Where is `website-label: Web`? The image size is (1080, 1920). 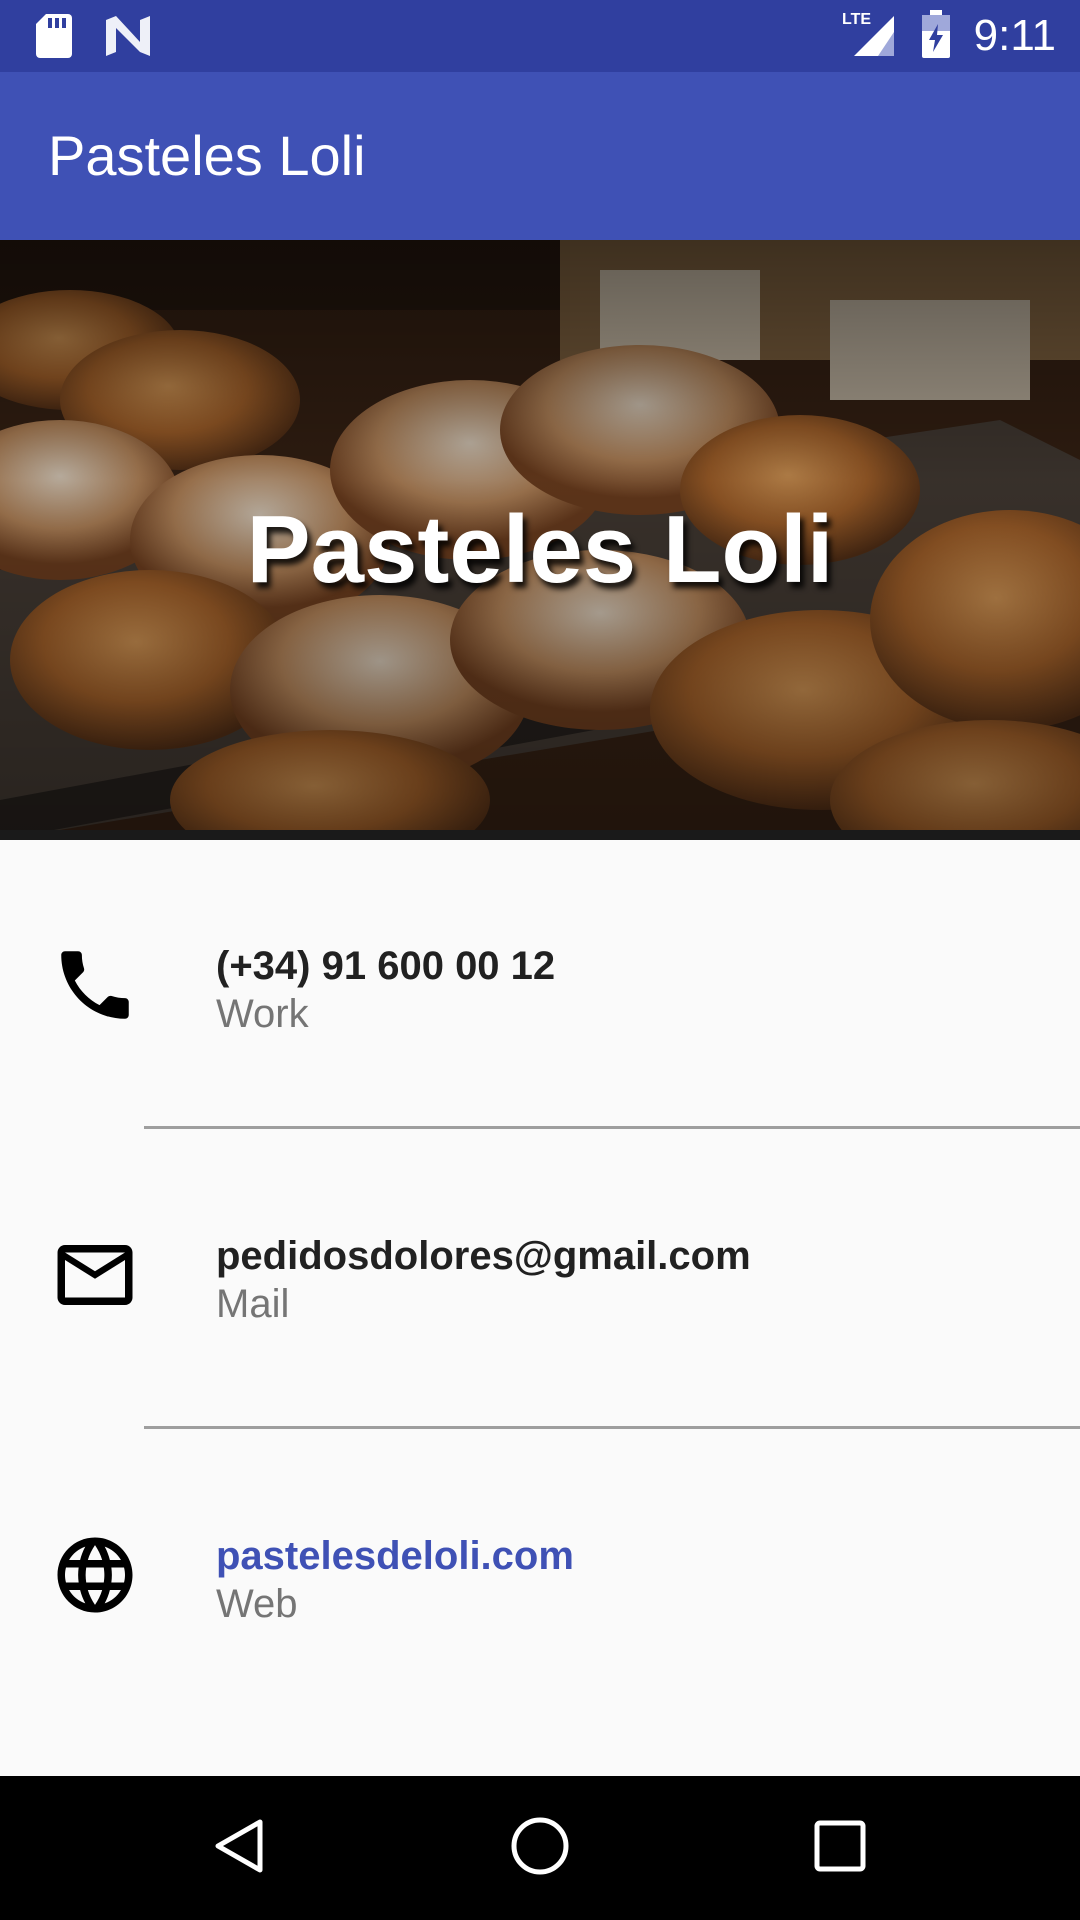
website-label: Web is located at coordinates (257, 1604).